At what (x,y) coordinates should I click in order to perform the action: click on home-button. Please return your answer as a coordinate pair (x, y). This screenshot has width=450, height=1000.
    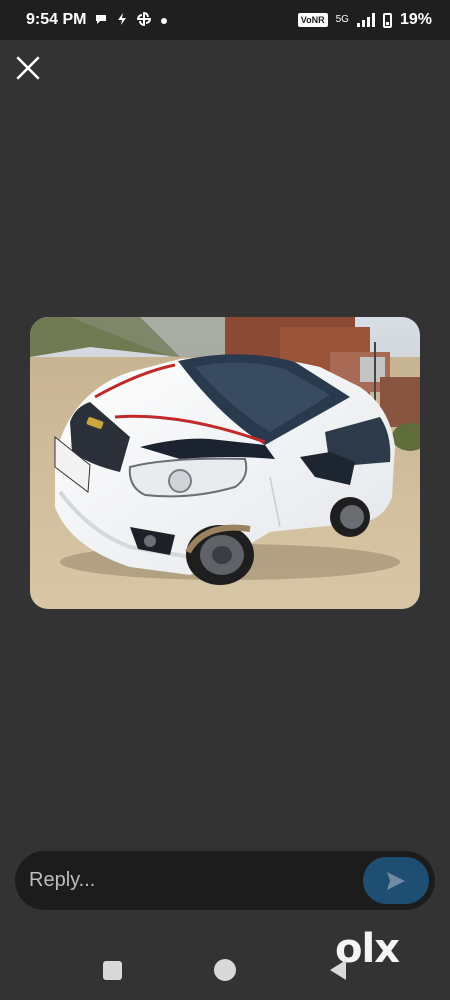
    Looking at the image, I should click on (225, 970).